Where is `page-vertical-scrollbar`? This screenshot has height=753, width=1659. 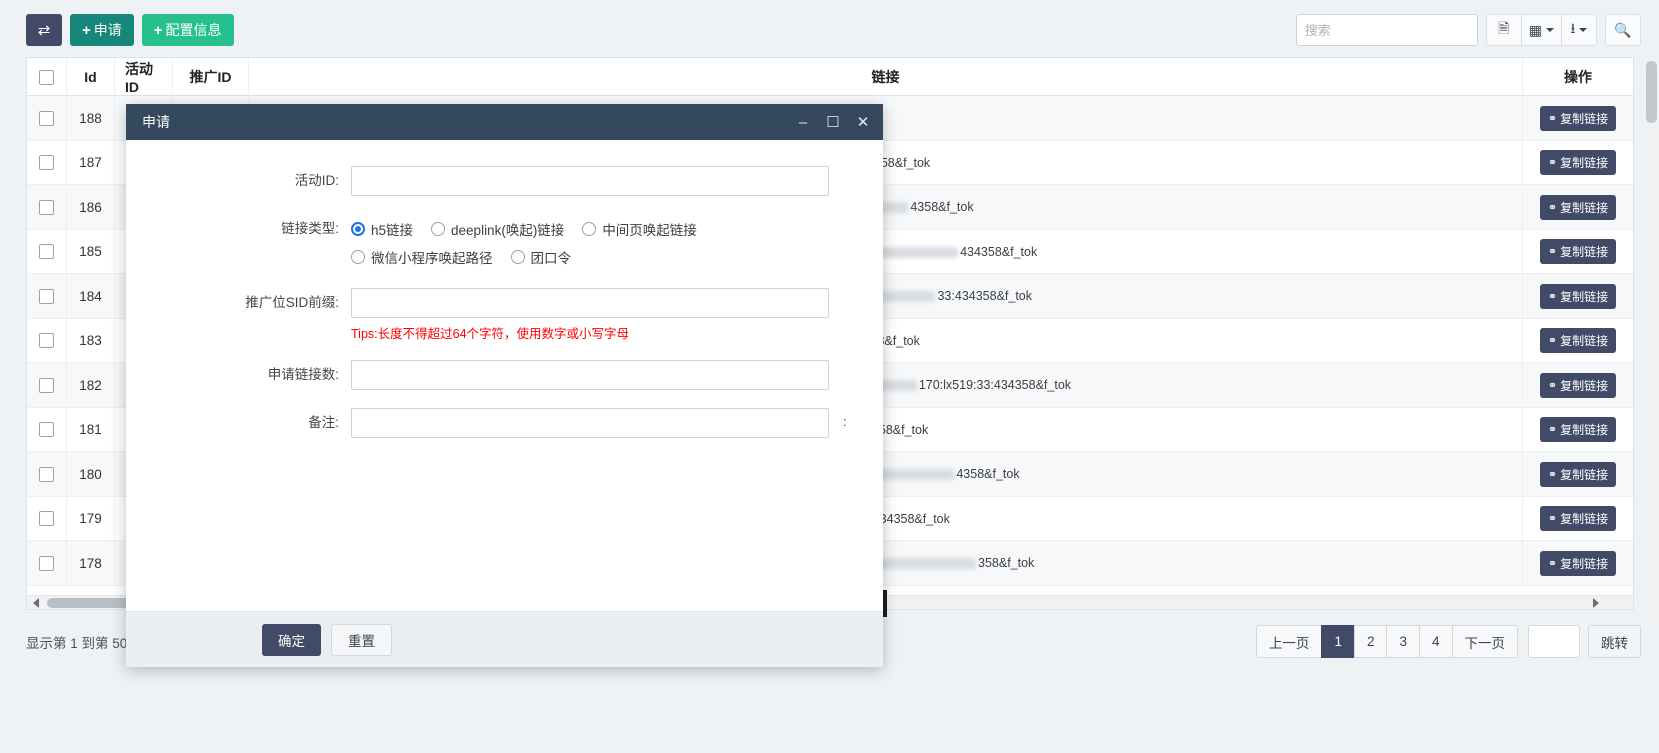 page-vertical-scrollbar is located at coordinates (1651, 339).